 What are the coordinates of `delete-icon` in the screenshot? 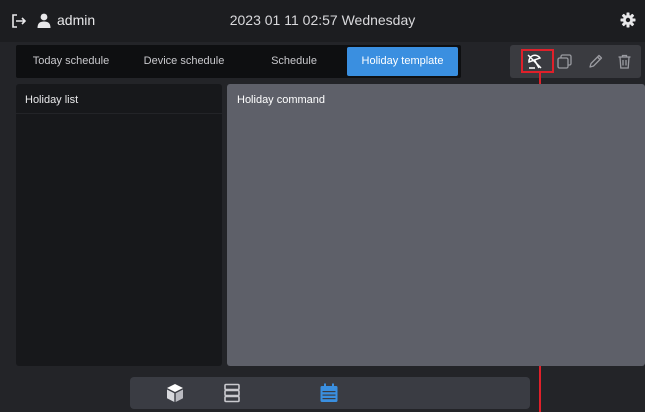 It's located at (624, 61).